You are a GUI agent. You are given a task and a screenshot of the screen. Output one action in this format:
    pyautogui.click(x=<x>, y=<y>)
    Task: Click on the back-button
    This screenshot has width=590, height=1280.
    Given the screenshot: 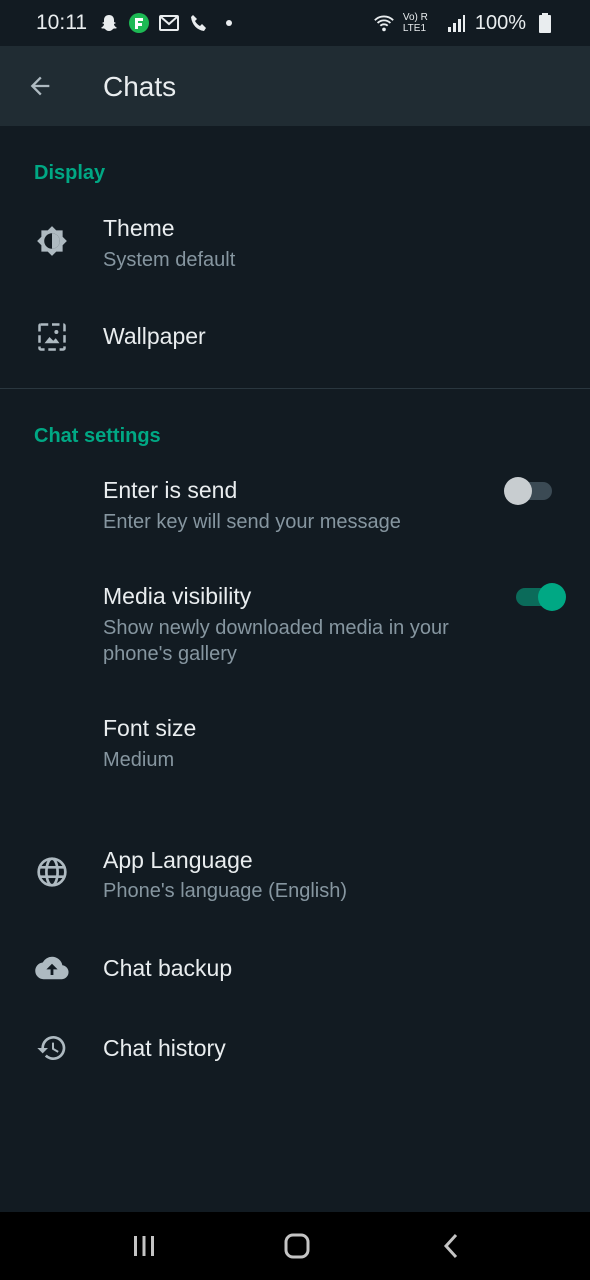 What is the action you would take?
    pyautogui.click(x=40, y=86)
    